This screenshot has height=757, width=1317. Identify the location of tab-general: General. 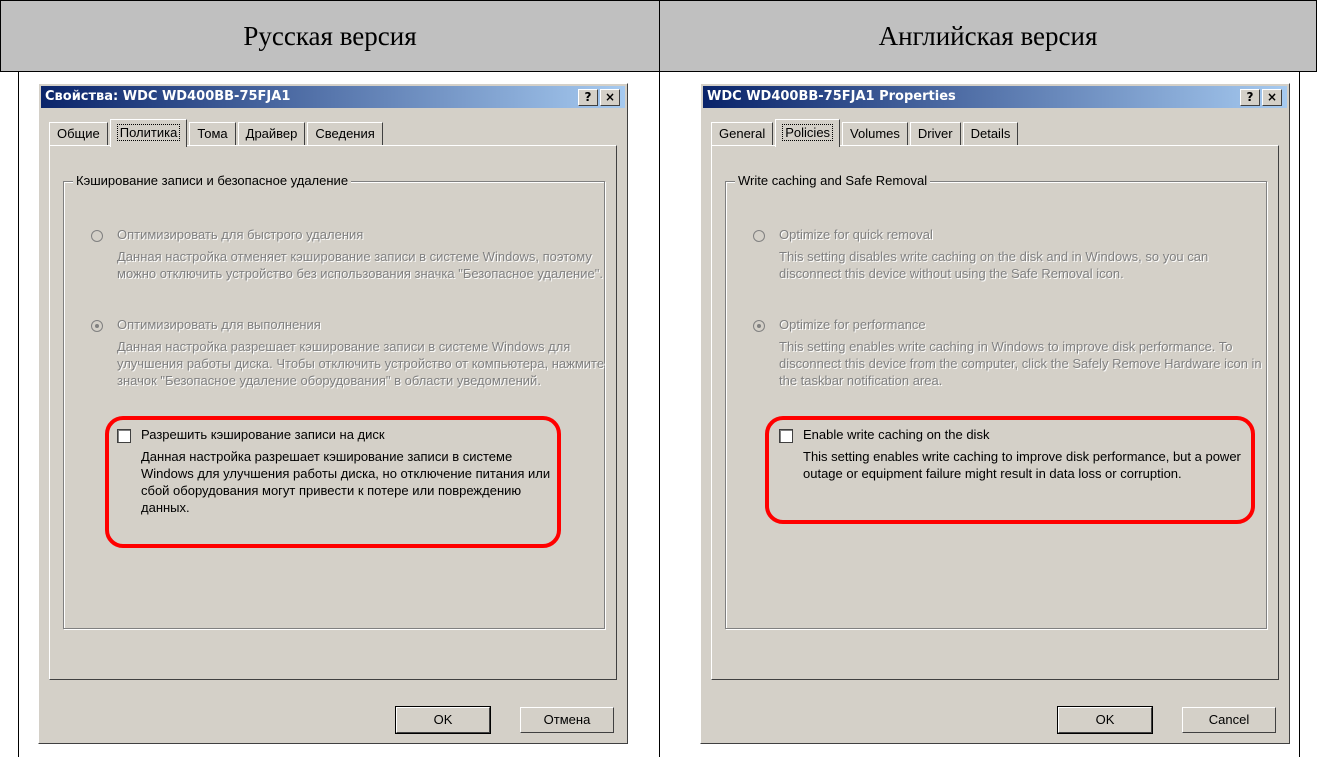
(742, 134).